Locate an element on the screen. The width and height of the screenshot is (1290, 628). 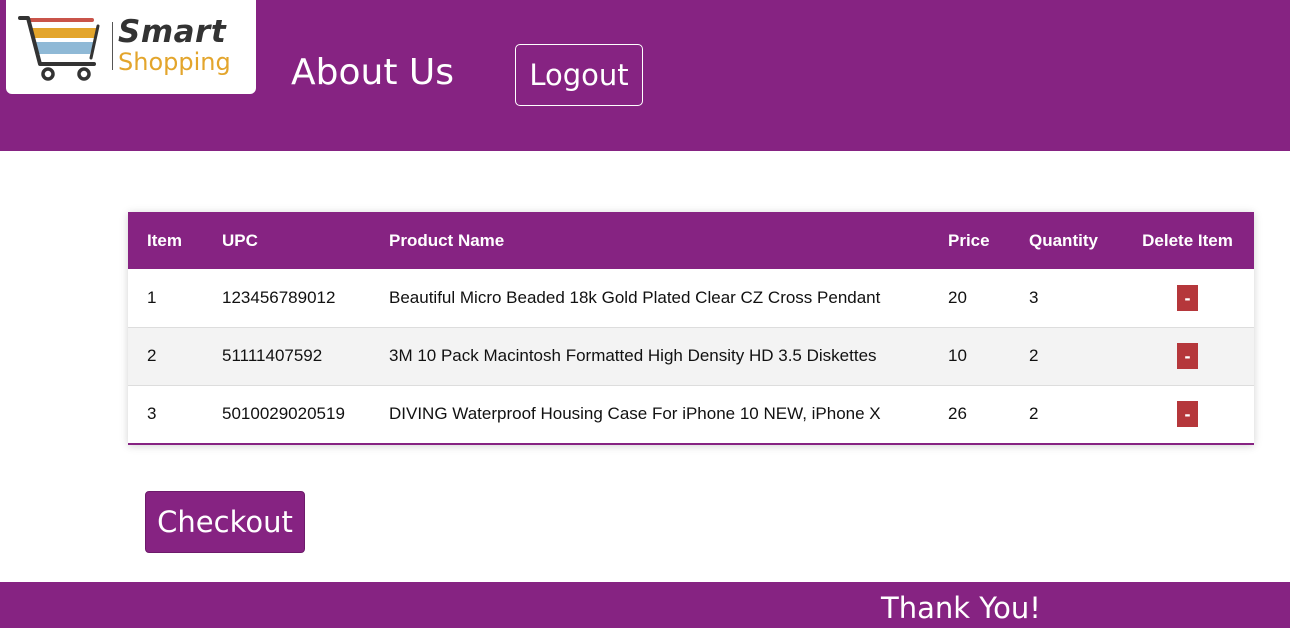
cell-item: 2 is located at coordinates (152, 355).